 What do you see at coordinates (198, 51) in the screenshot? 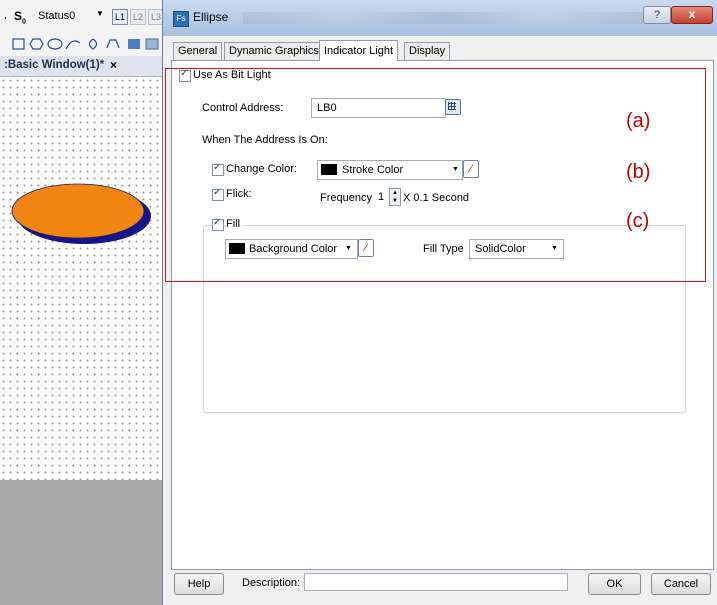
I see `tab-general: General` at bounding box center [198, 51].